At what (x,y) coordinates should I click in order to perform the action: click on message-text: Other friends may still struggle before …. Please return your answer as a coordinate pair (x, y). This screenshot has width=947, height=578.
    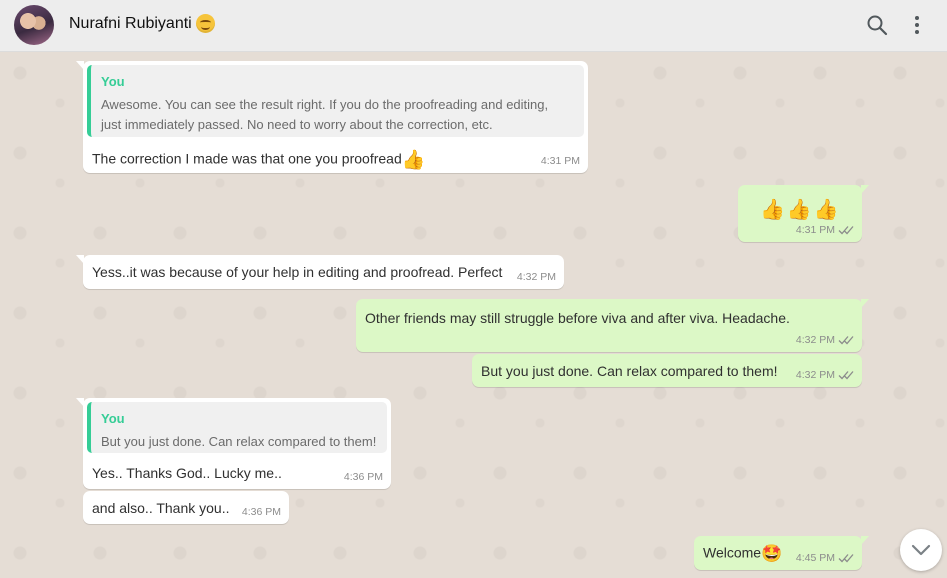
    Looking at the image, I should click on (577, 318).